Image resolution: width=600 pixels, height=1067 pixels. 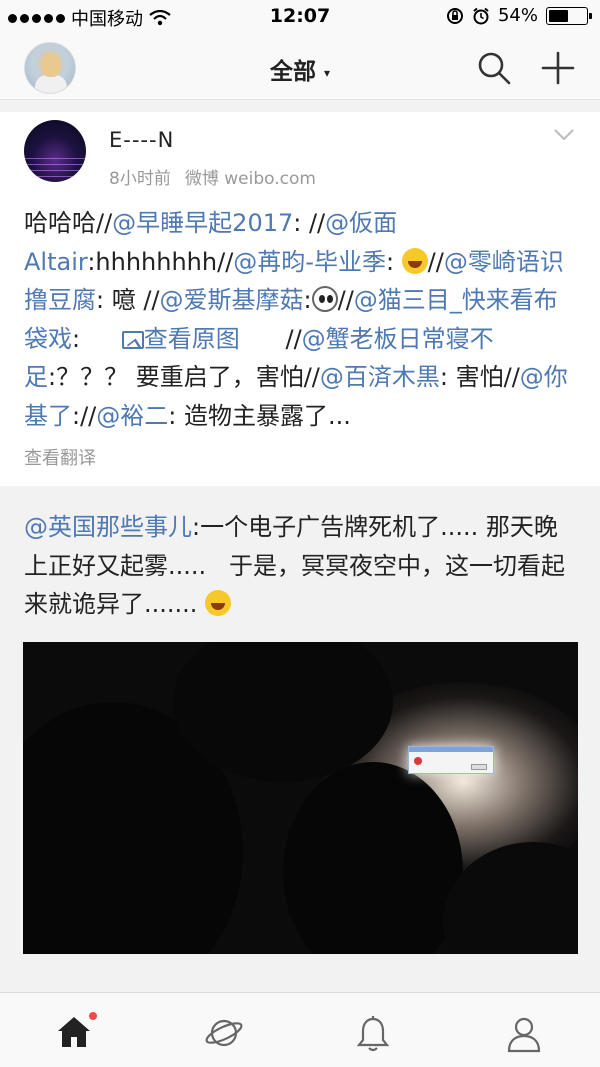 What do you see at coordinates (93, 1016) in the screenshot?
I see `notification-dot` at bounding box center [93, 1016].